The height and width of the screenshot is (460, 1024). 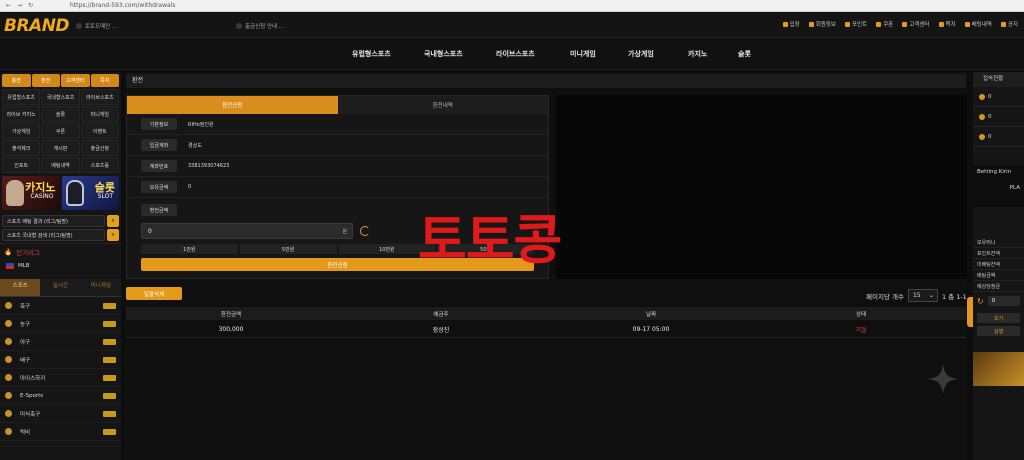 What do you see at coordinates (583, 54) in the screenshot?
I see `nav-minigame: 미니게임` at bounding box center [583, 54].